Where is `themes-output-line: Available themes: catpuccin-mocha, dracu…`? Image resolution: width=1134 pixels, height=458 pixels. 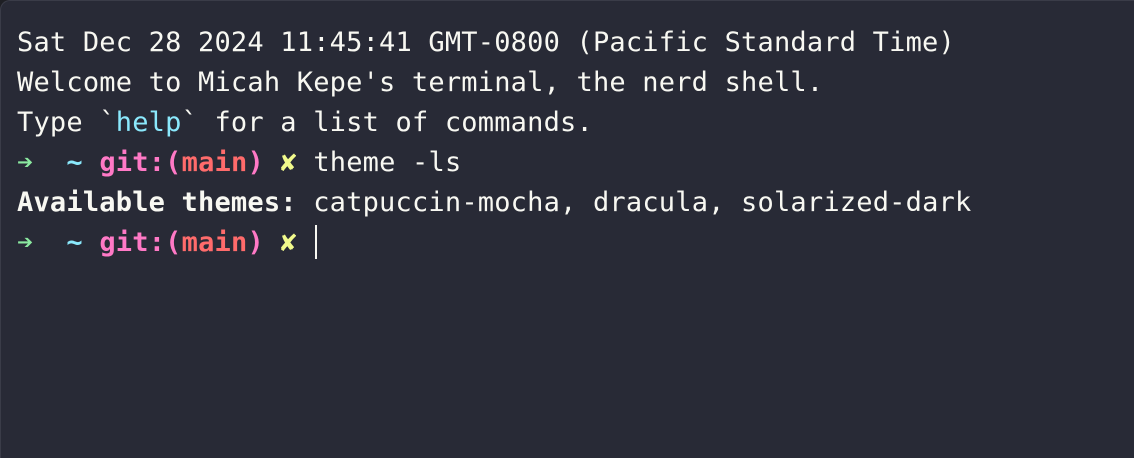 themes-output-line: Available themes: catpuccin-mocha, dracu… is located at coordinates (567, 203).